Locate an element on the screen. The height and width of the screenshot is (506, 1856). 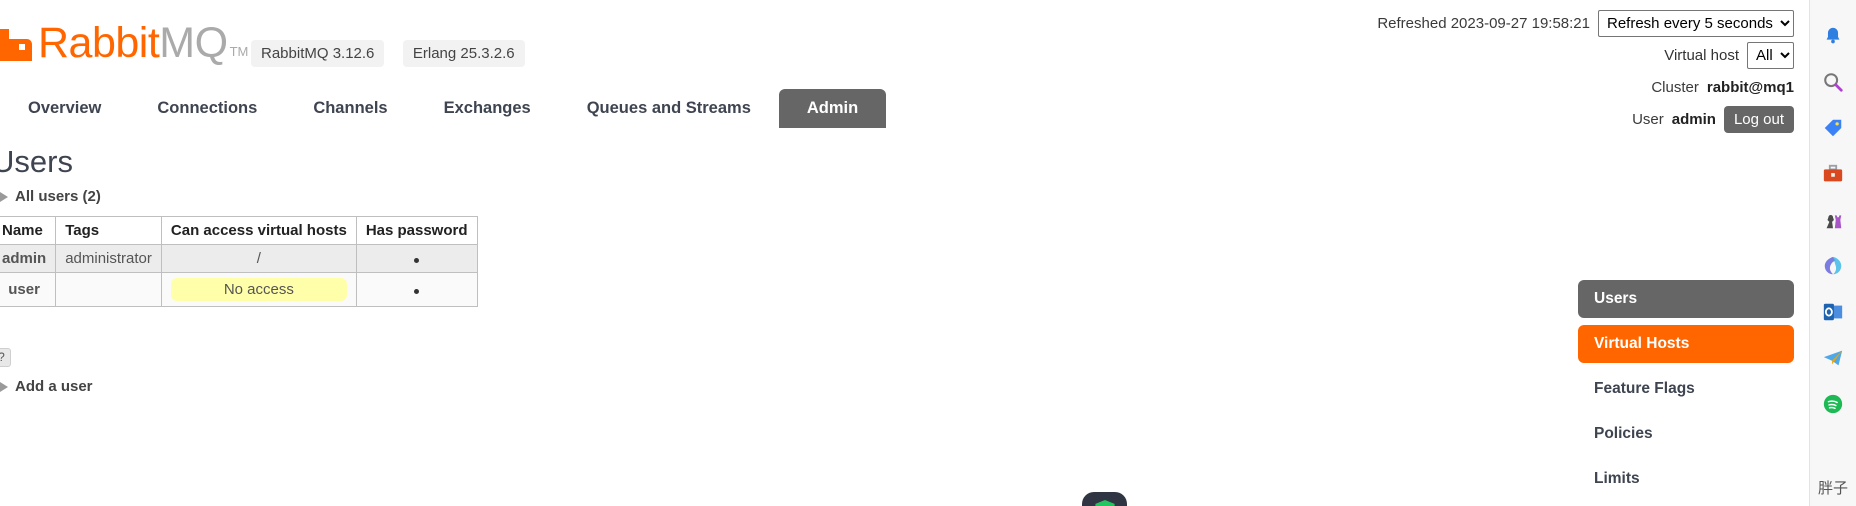
nav-tab-admin: Admin is located at coordinates (832, 108).